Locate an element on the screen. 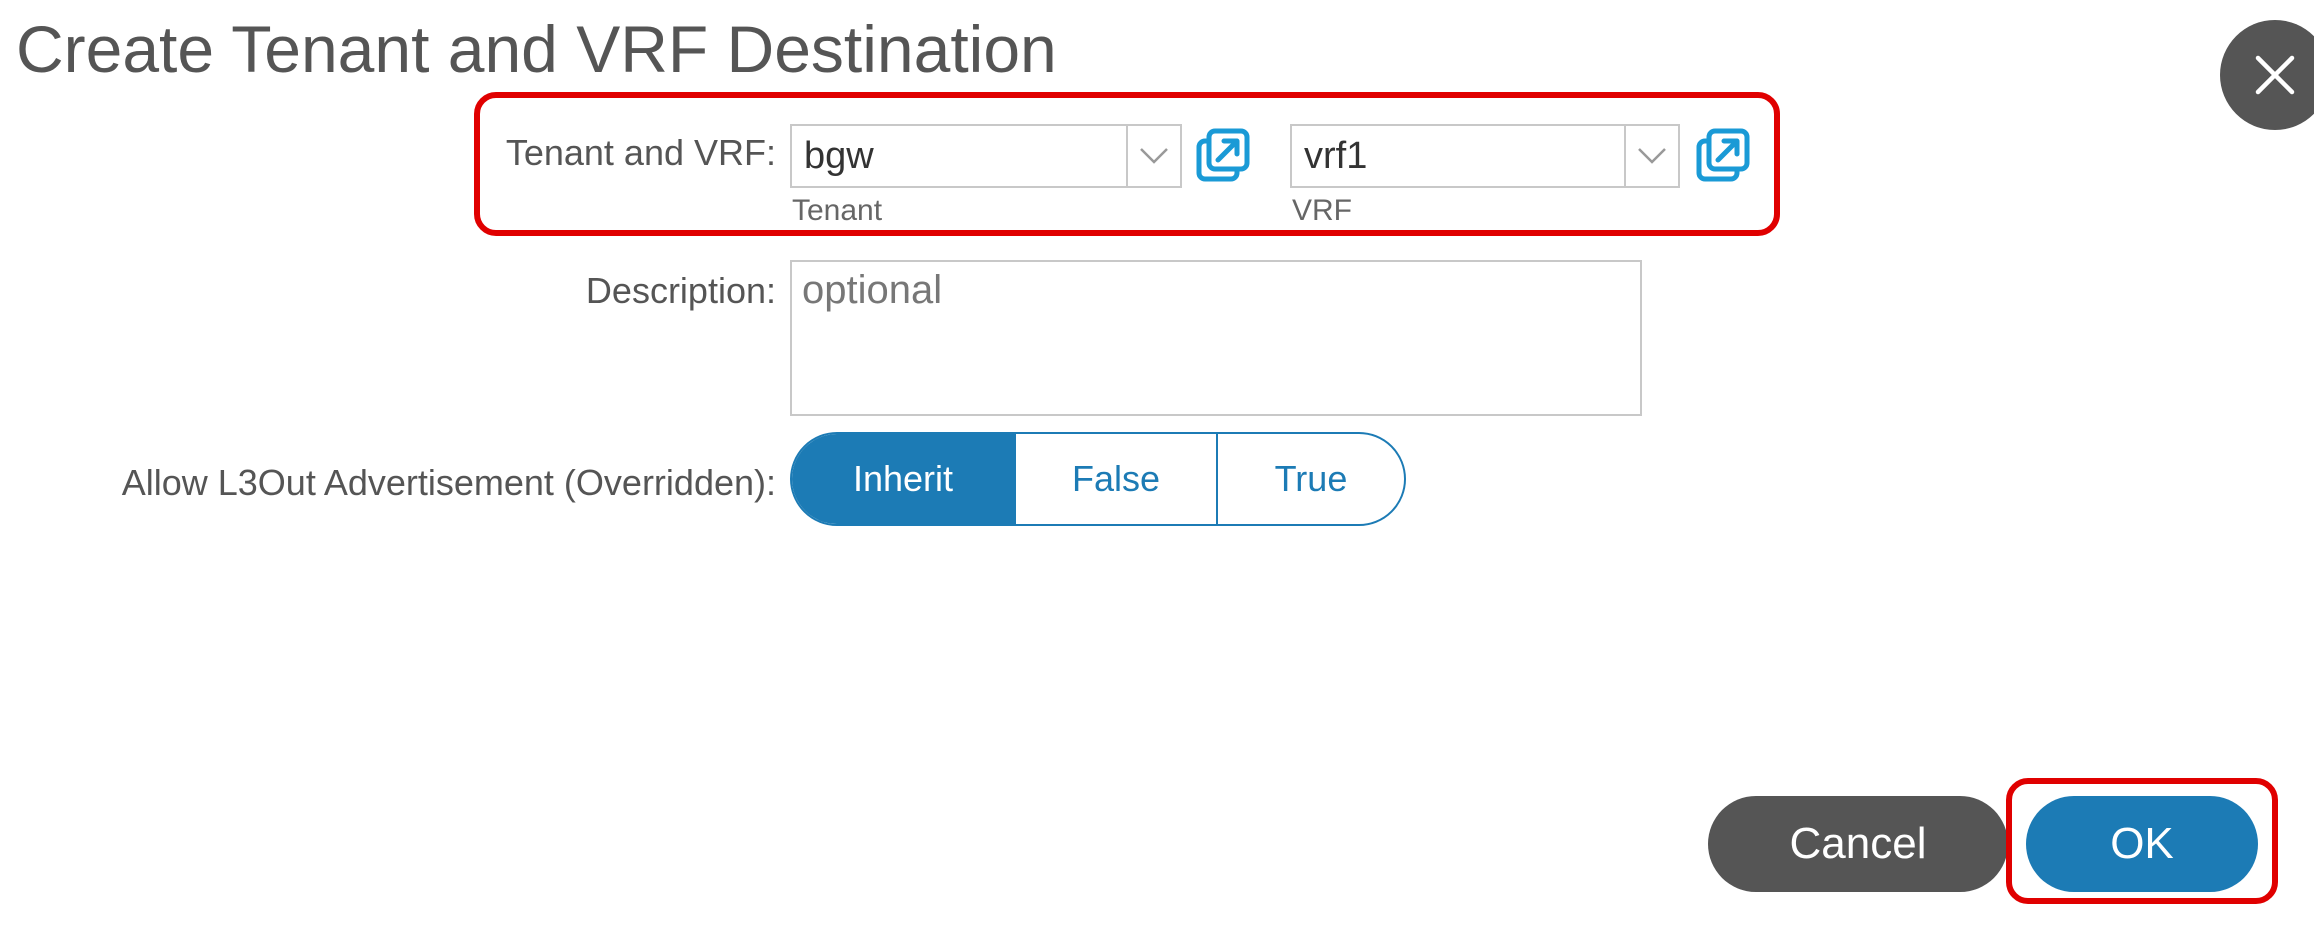 The image size is (2314, 930). tenant-vrf-label: Tenant and VRF: is located at coordinates (640, 152).